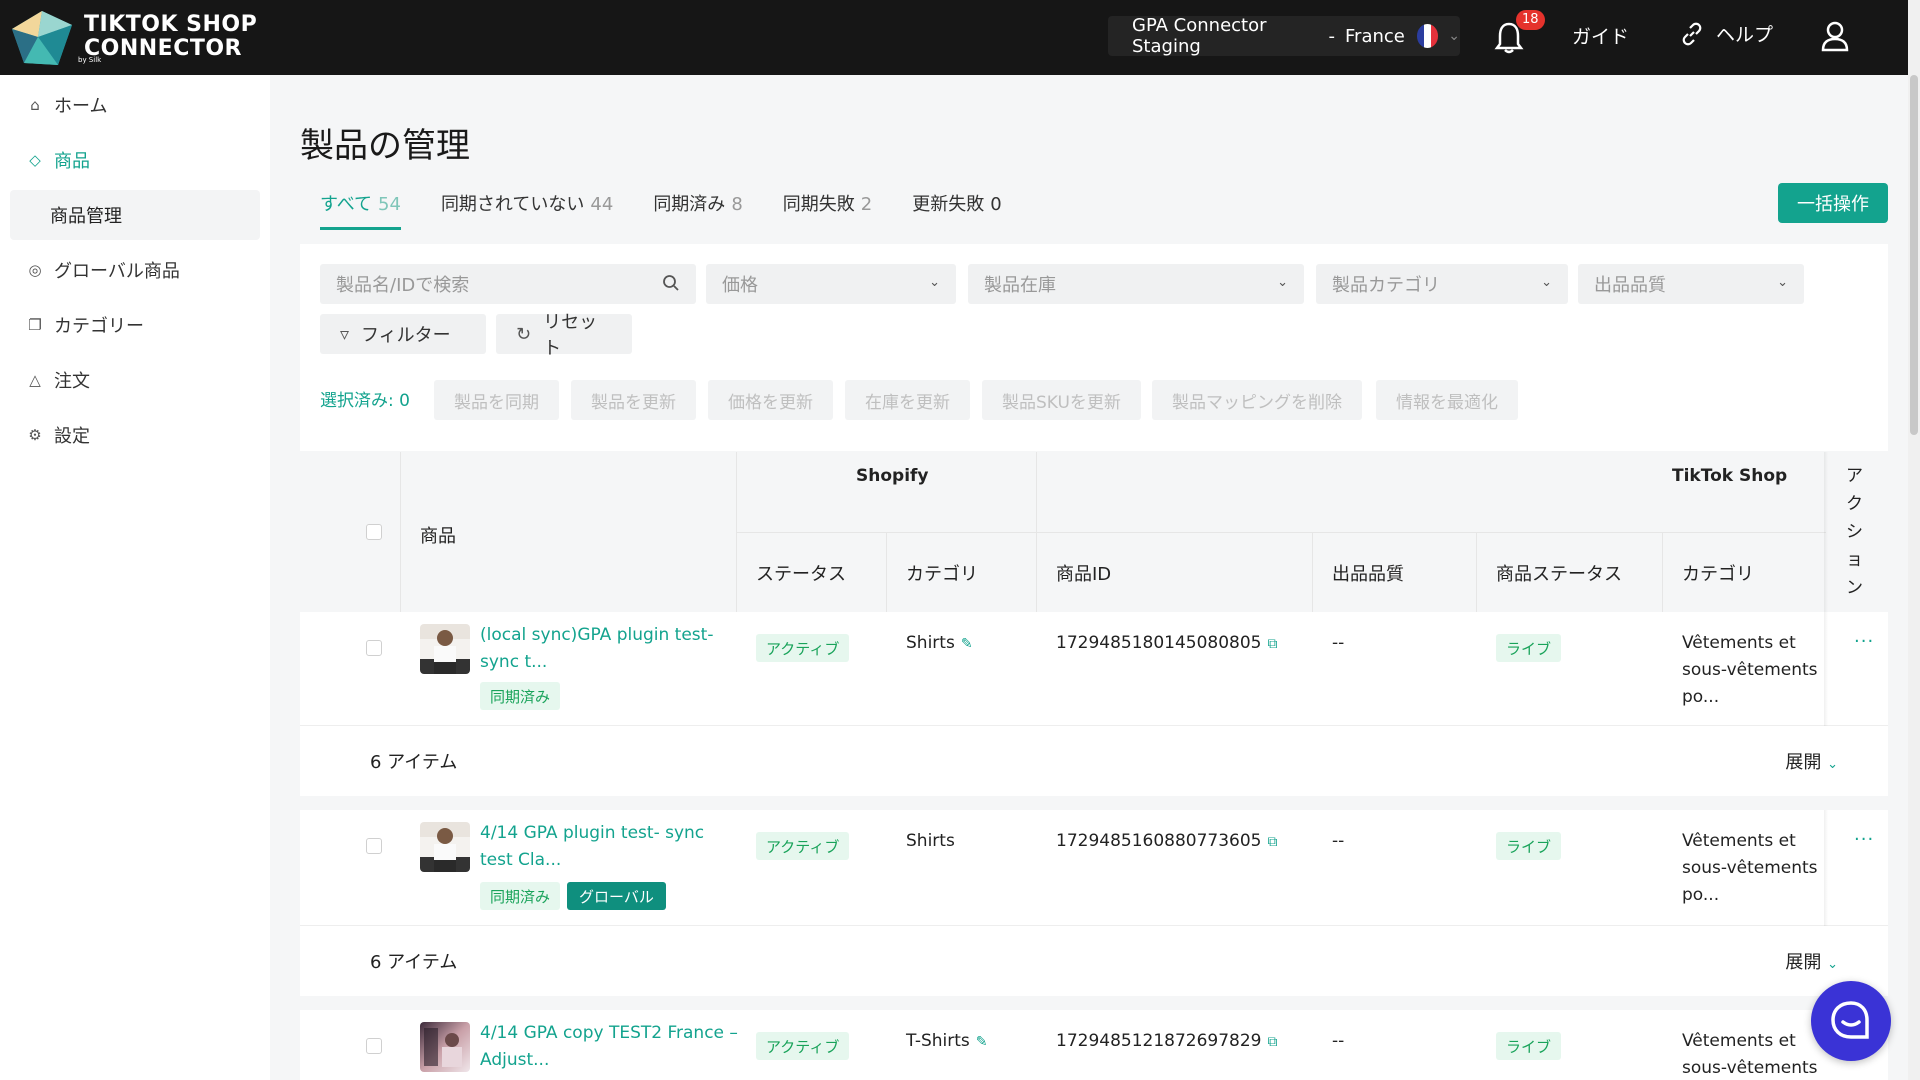 The height and width of the screenshot is (1080, 1920). What do you see at coordinates (135, 325) in the screenshot?
I see `sidebar-item-categories: ❐ カテゴリー` at bounding box center [135, 325].